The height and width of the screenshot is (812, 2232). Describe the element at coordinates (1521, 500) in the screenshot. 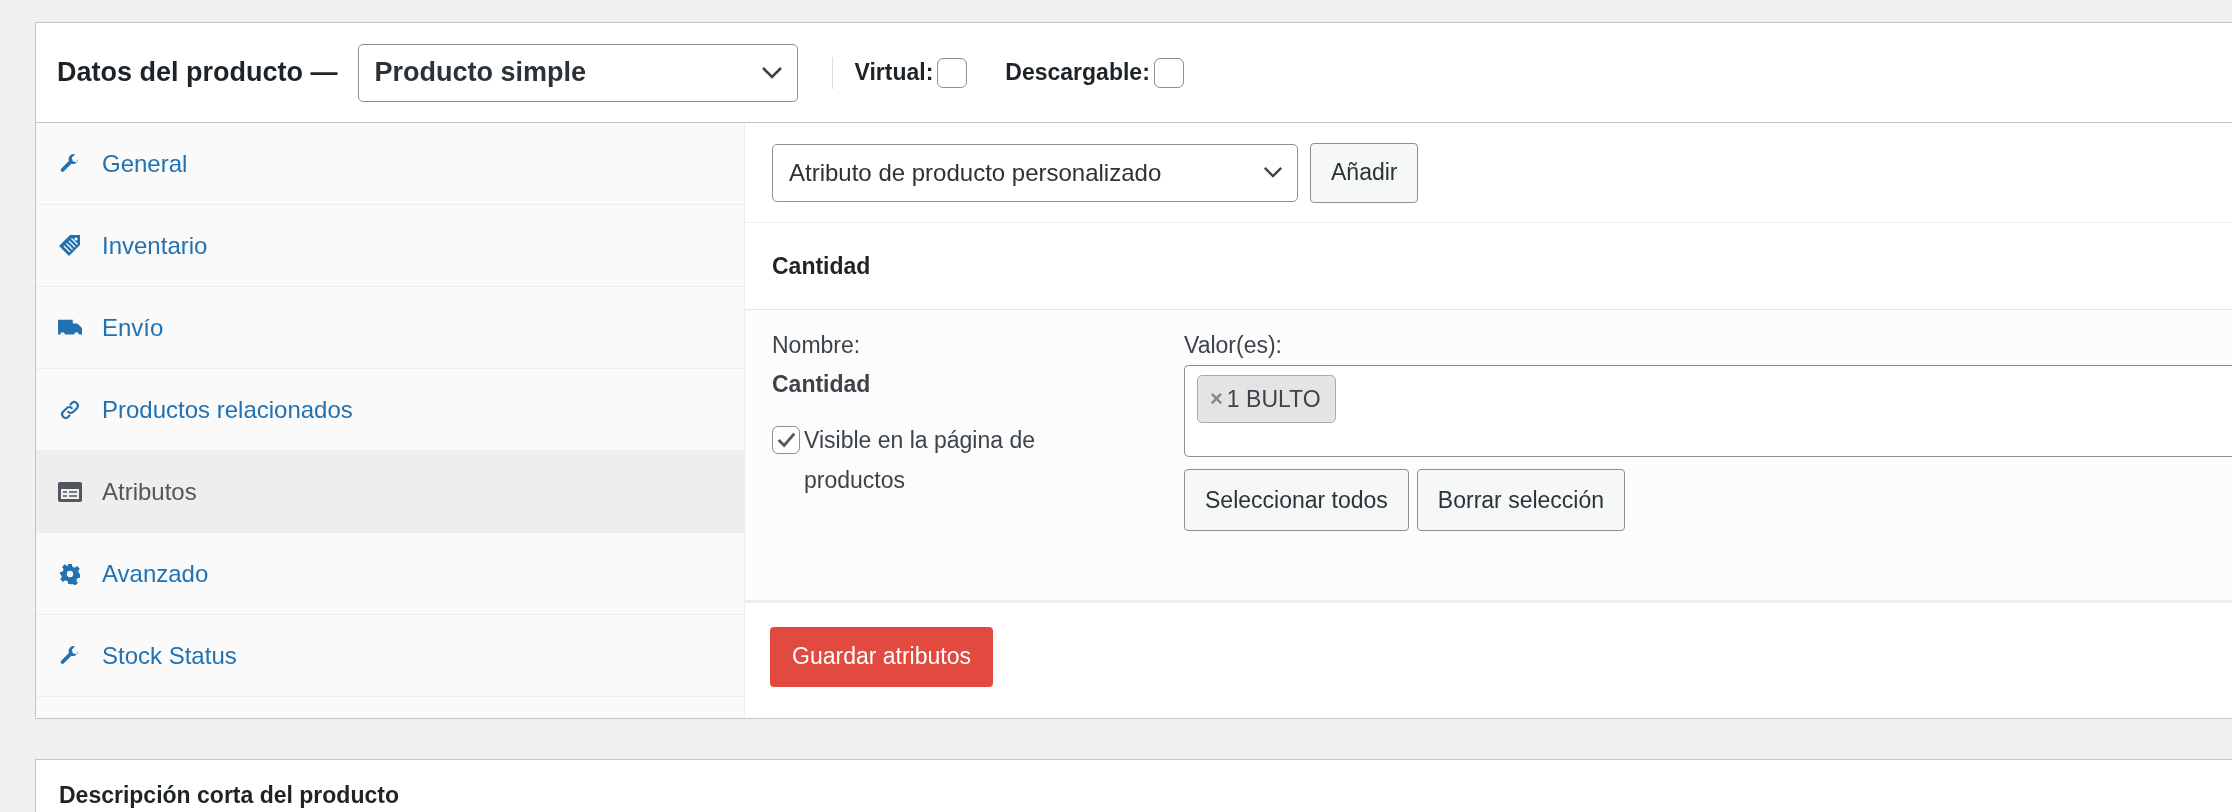

I see `clear-selection-button: Borrar selección` at that location.